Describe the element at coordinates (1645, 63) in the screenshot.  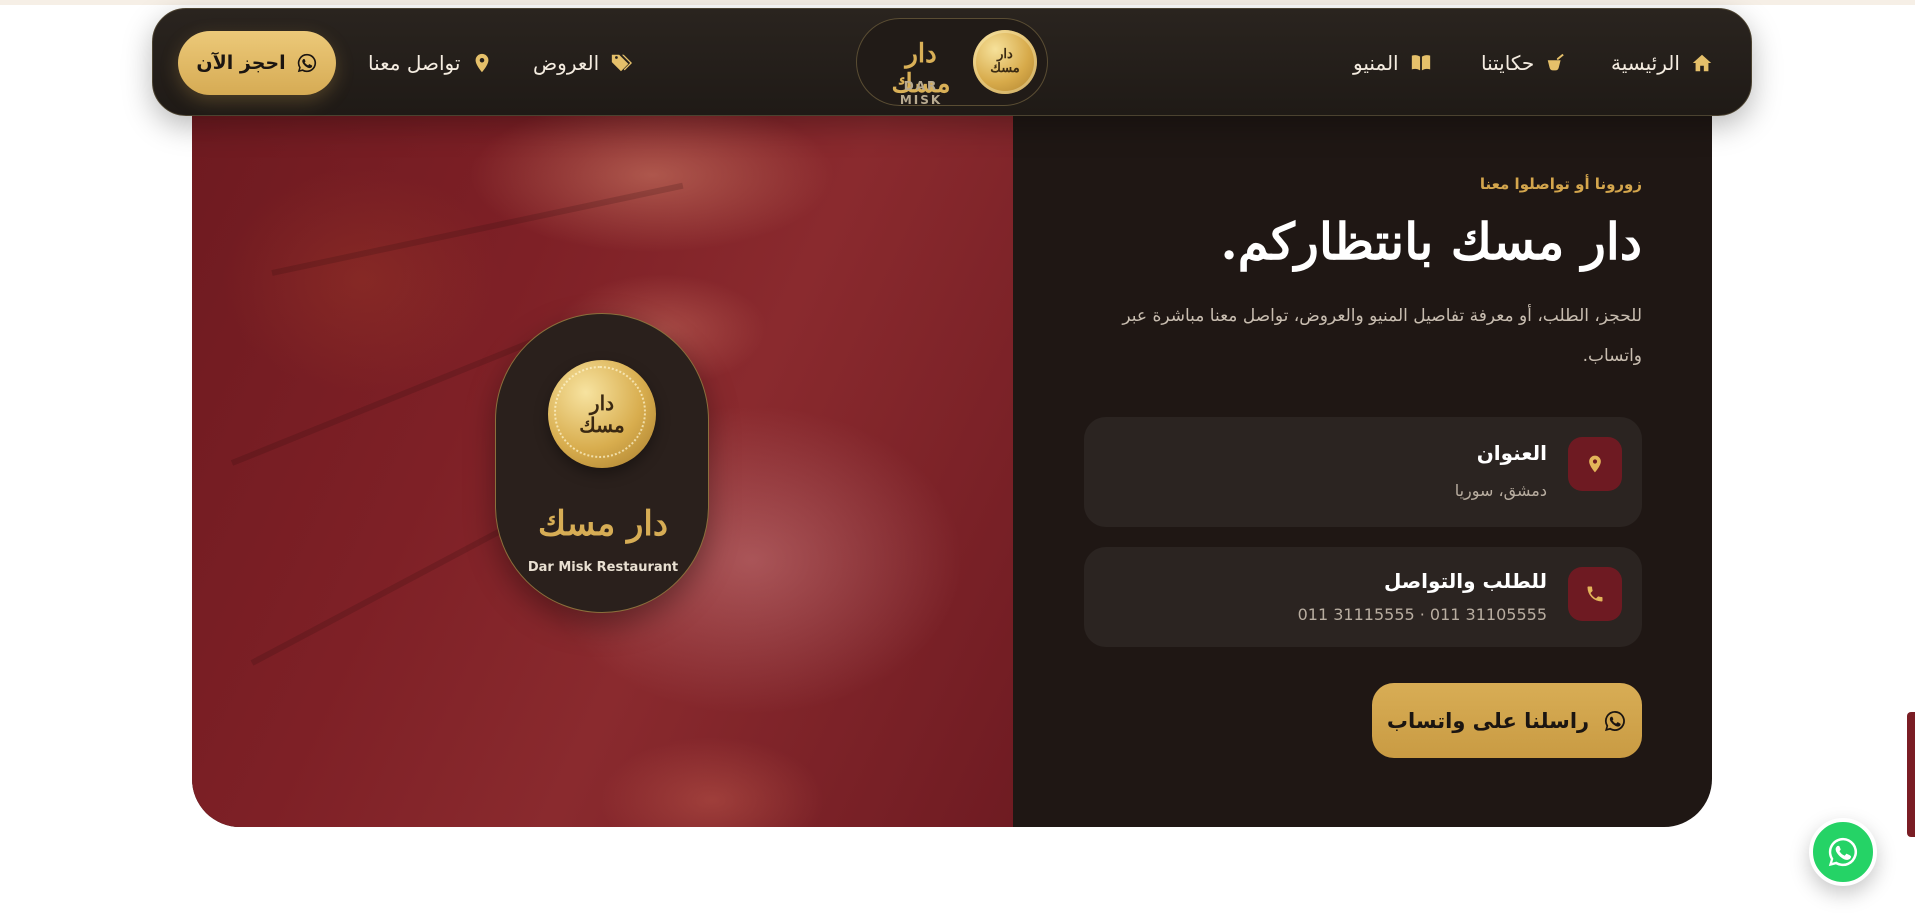
I see `nav-link-home-label: الرئيسية` at that location.